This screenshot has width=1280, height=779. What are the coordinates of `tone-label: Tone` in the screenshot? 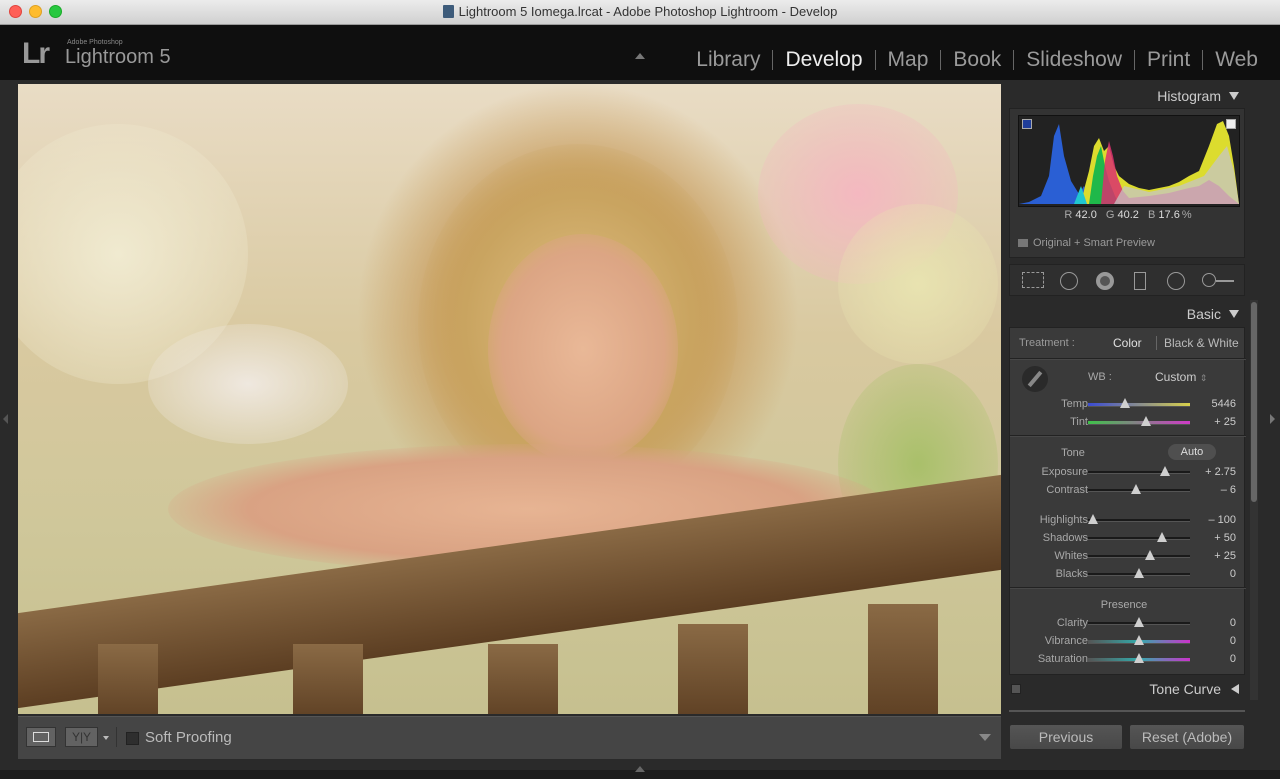 It's located at (1073, 453).